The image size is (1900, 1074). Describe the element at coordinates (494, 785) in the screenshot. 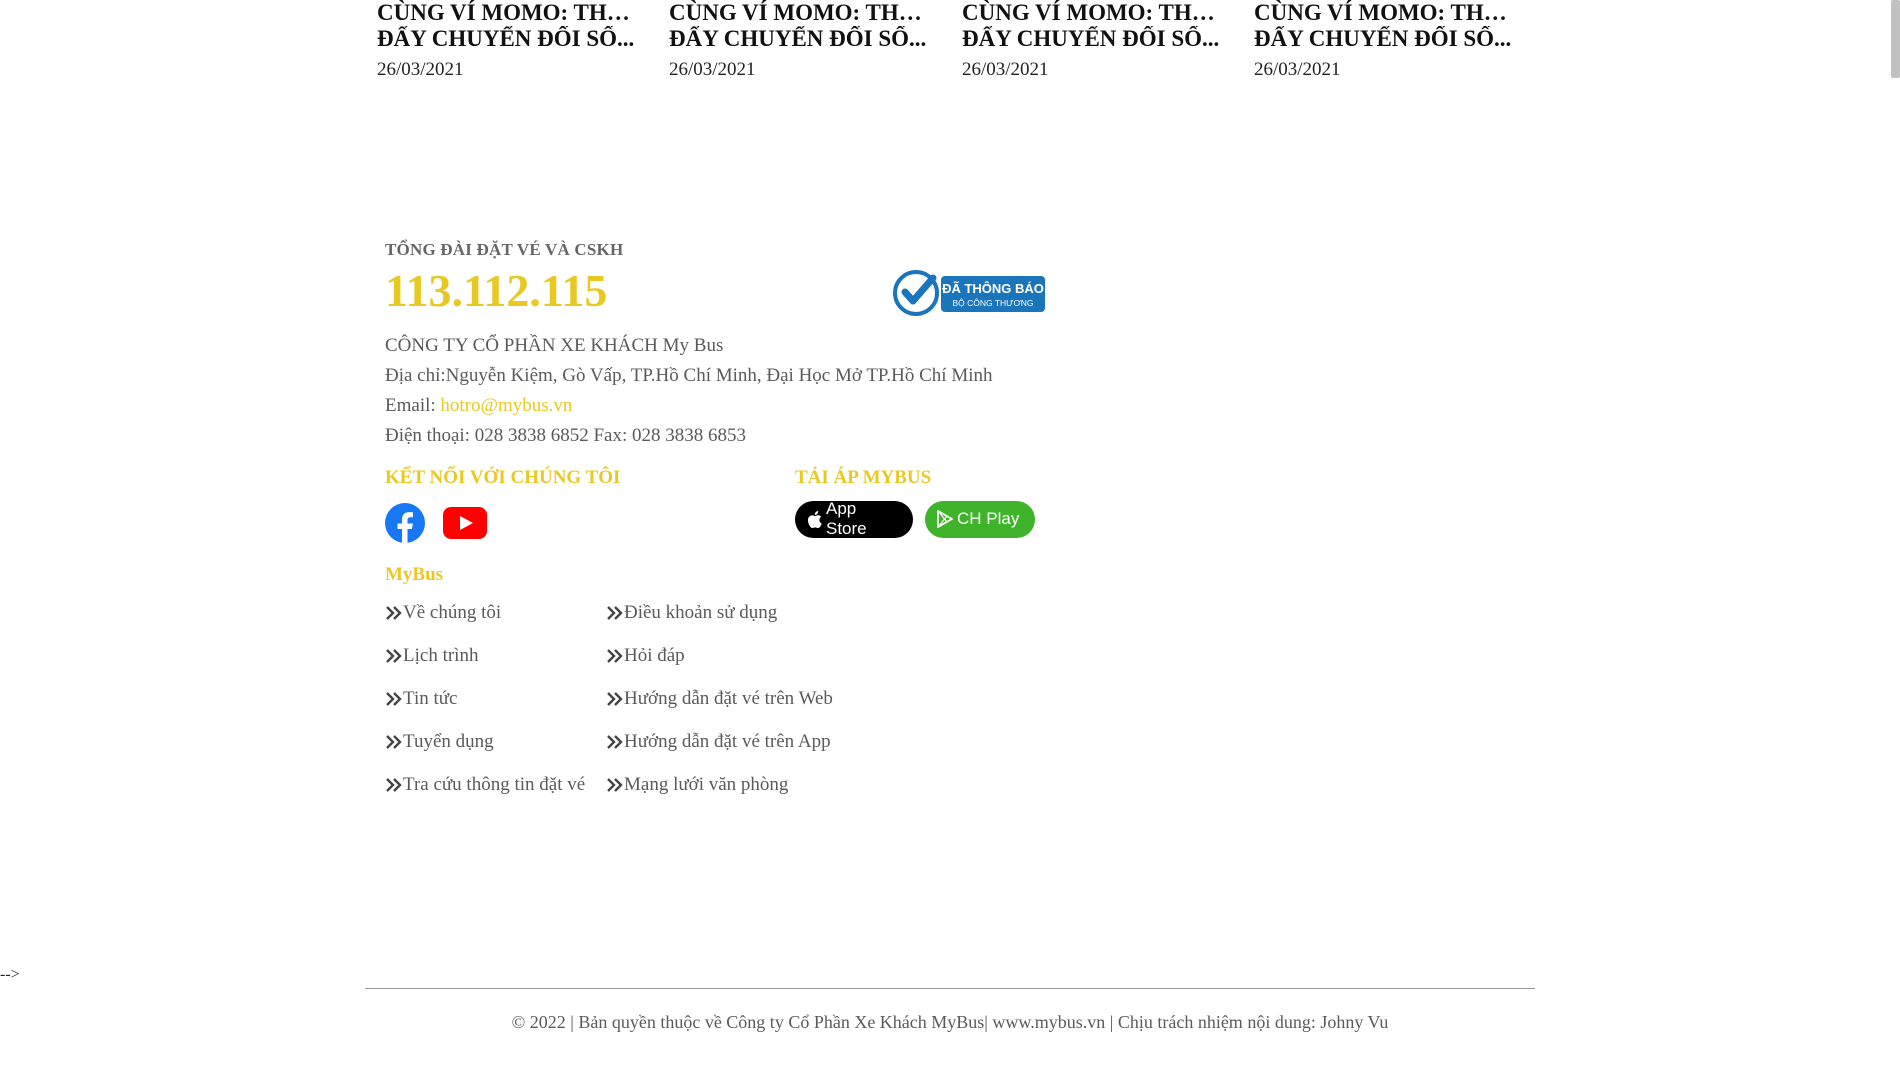

I see `footer-link-label: Tra cứu thông tin đặt vé` at that location.